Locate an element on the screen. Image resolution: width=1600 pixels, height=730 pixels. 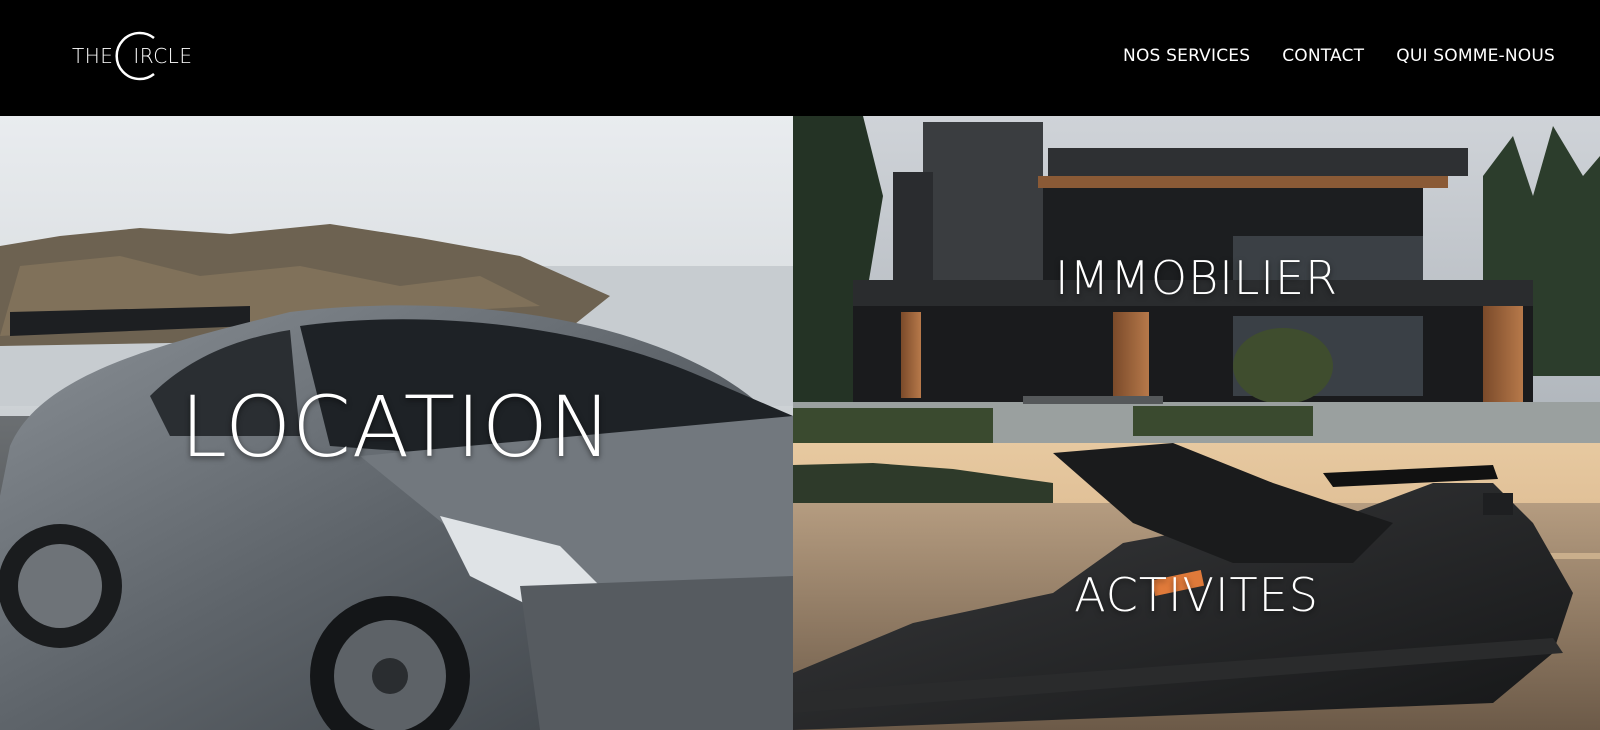
nav-item-qui-somme-nous: QUI SOMME-NOUS is located at coordinates (1475, 56).